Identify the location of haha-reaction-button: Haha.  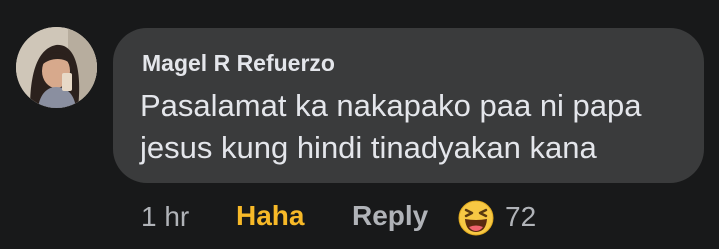
(270, 216).